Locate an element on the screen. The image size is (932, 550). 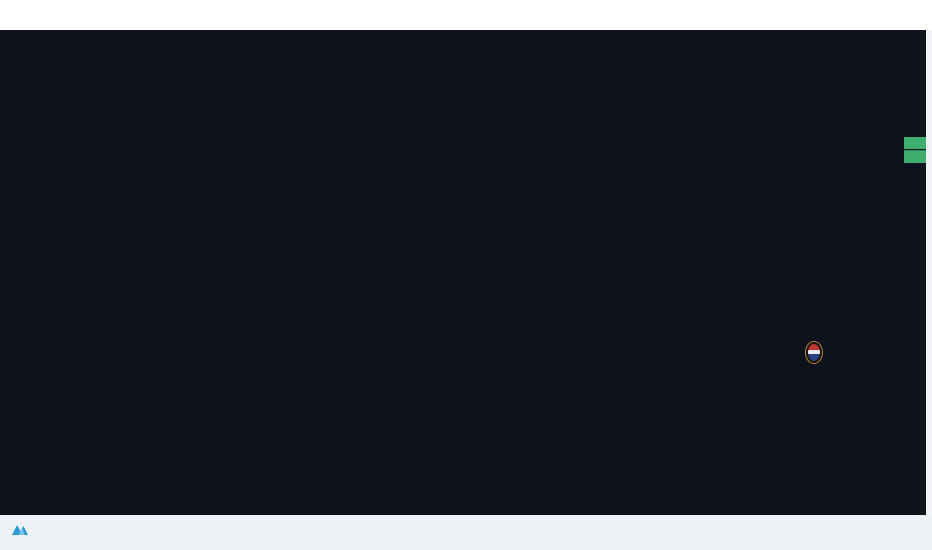
tradingview-logo-icon is located at coordinates (20, 529).